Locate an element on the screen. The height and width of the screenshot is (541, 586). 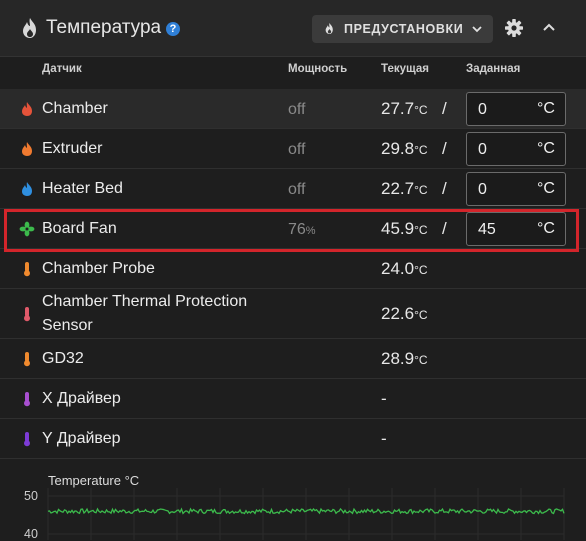
sensor-row-extruder: Extruder off 29.8°C / 0 °C is located at coordinates (293, 149).